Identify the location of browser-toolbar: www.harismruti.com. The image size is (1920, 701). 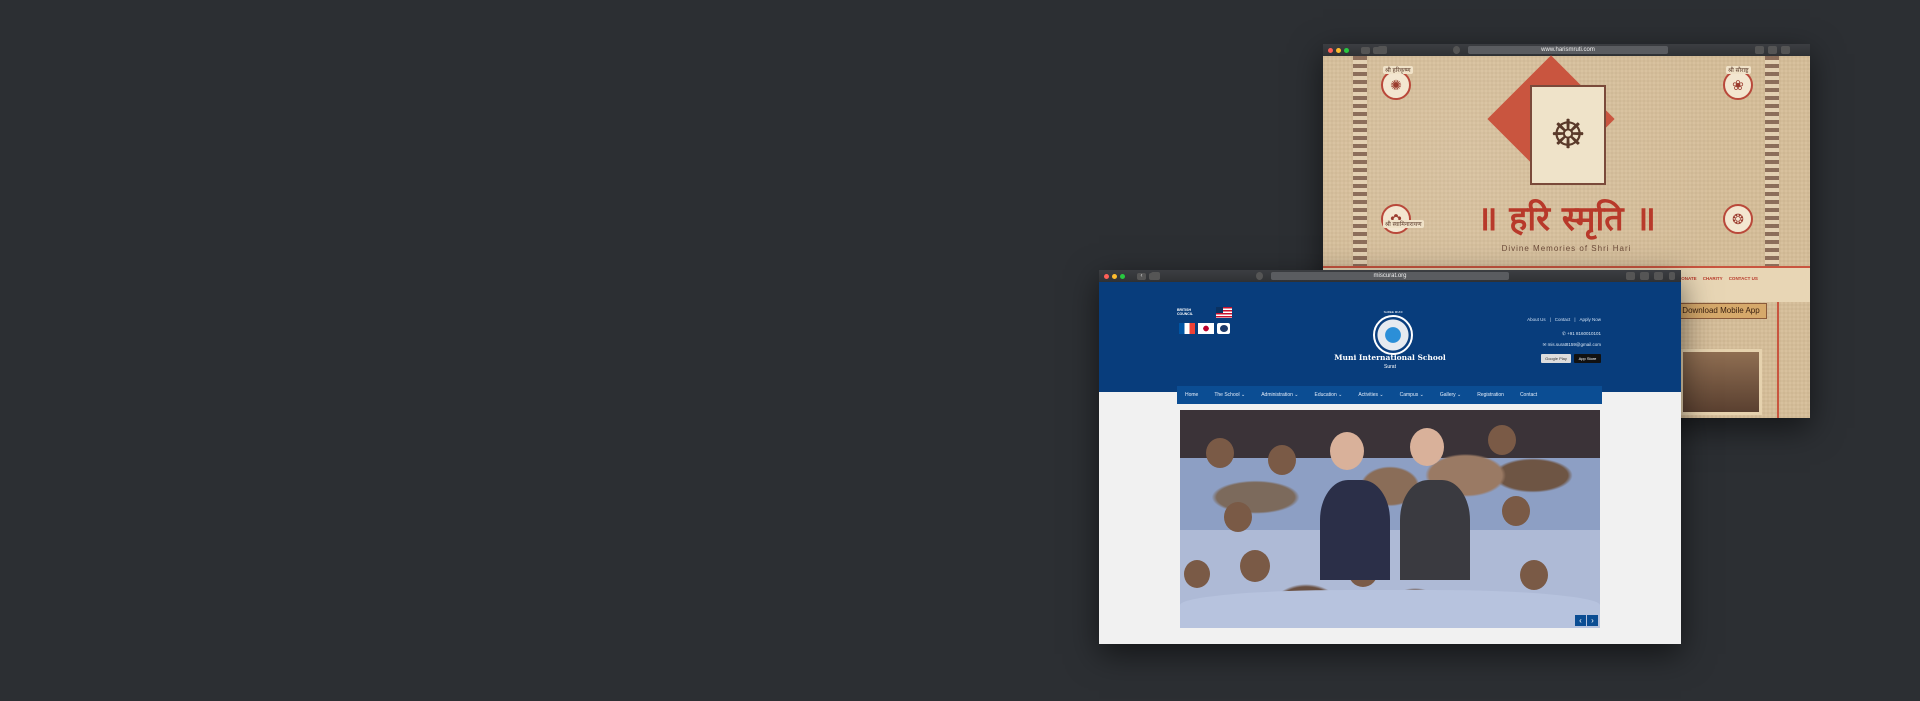
(1566, 50).